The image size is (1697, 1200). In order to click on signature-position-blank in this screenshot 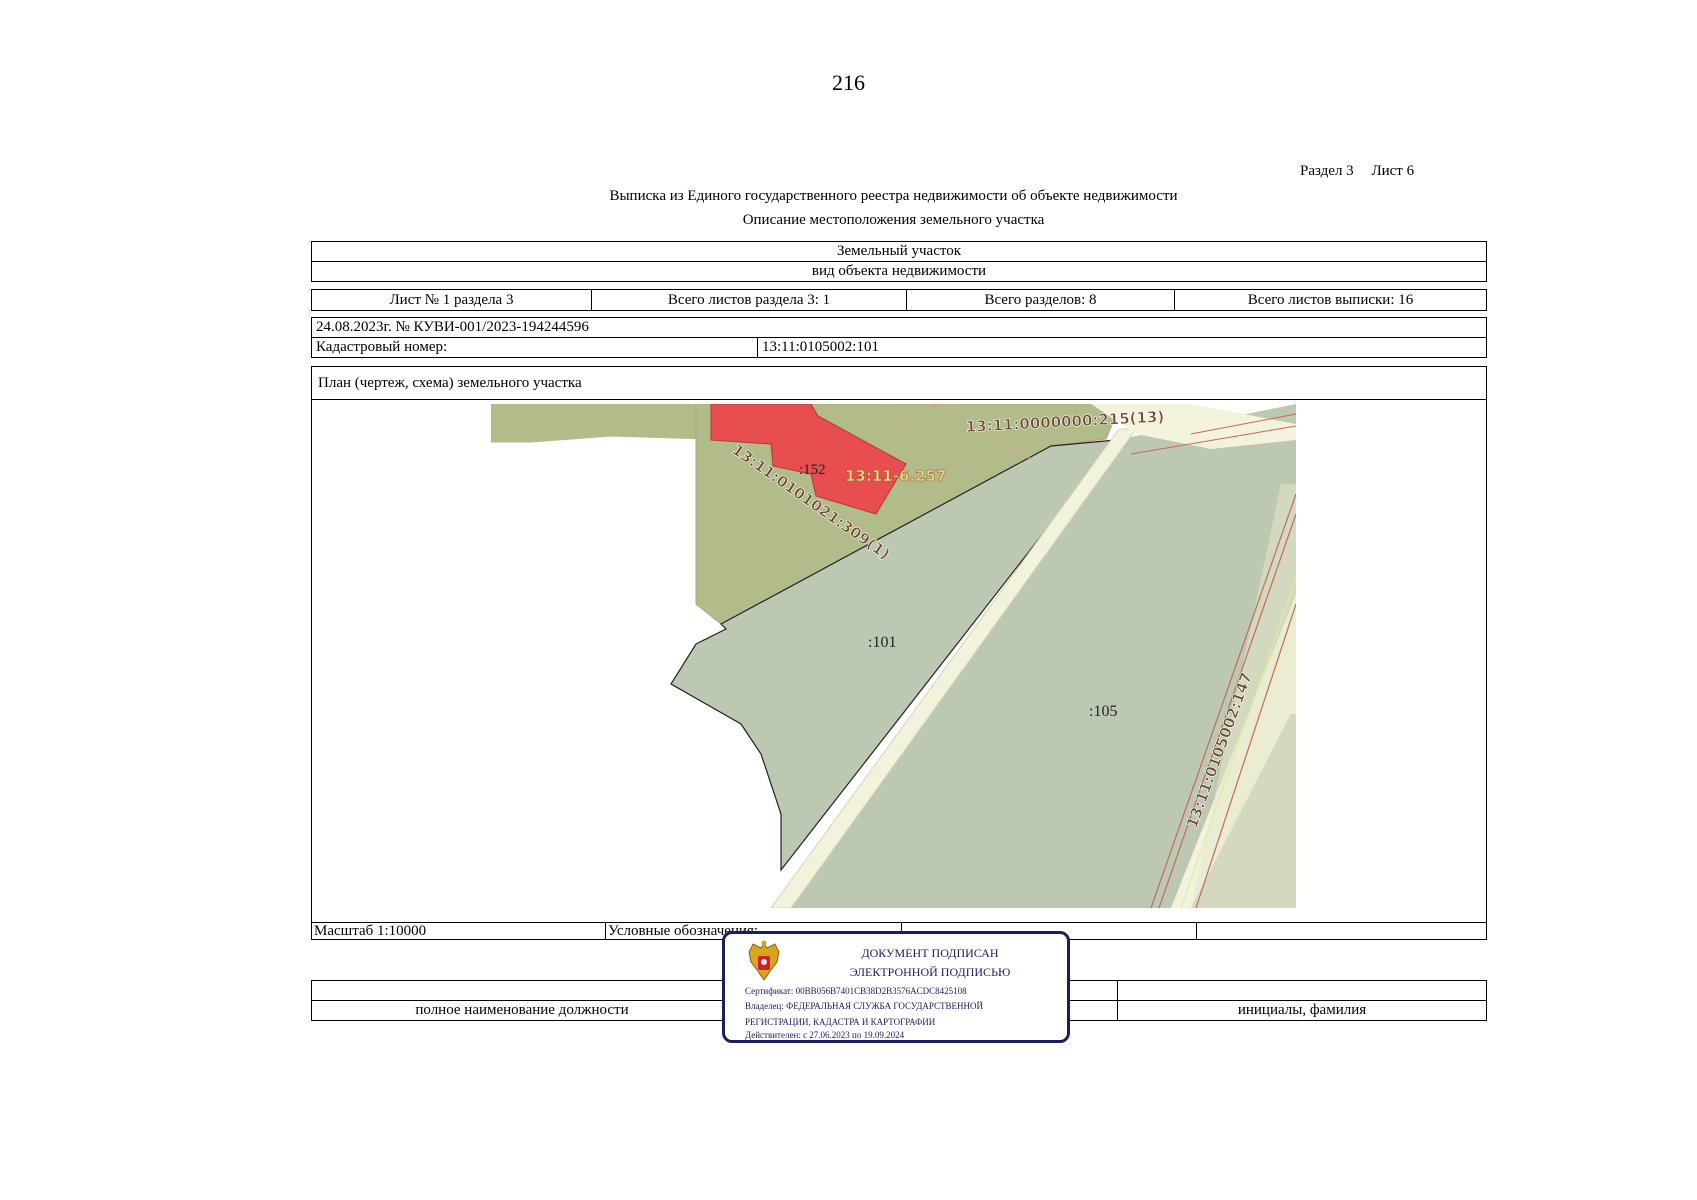, I will do `click(522, 990)`.